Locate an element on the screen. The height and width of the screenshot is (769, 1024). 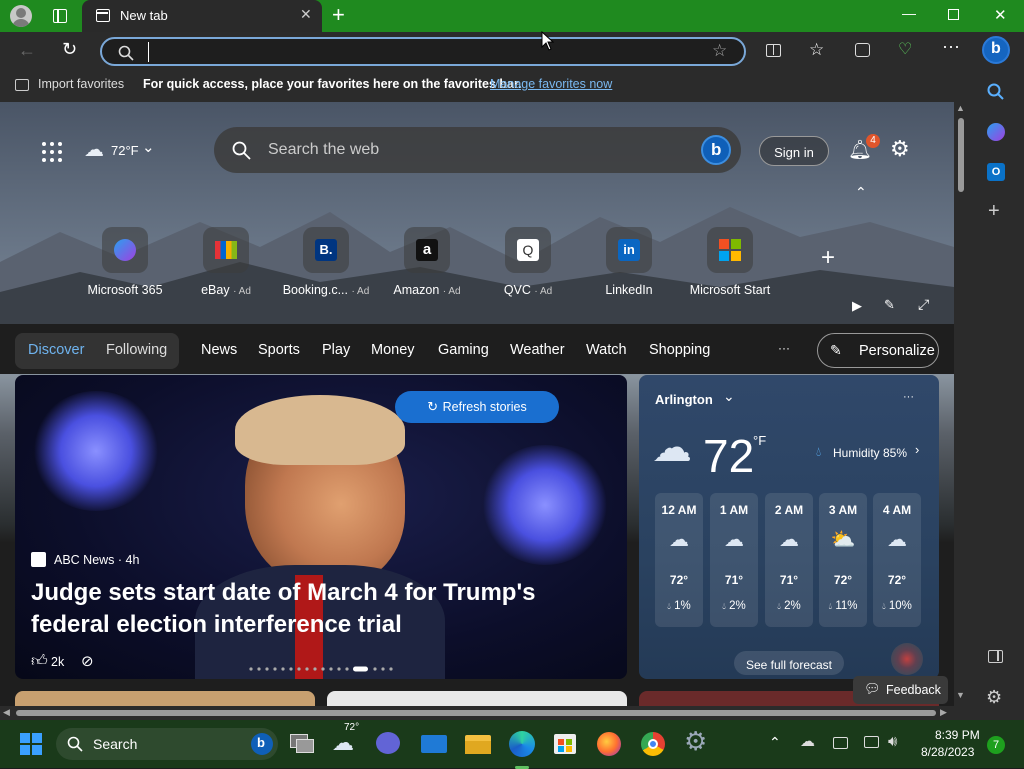
maximize-button is located at coordinates (953, 14).